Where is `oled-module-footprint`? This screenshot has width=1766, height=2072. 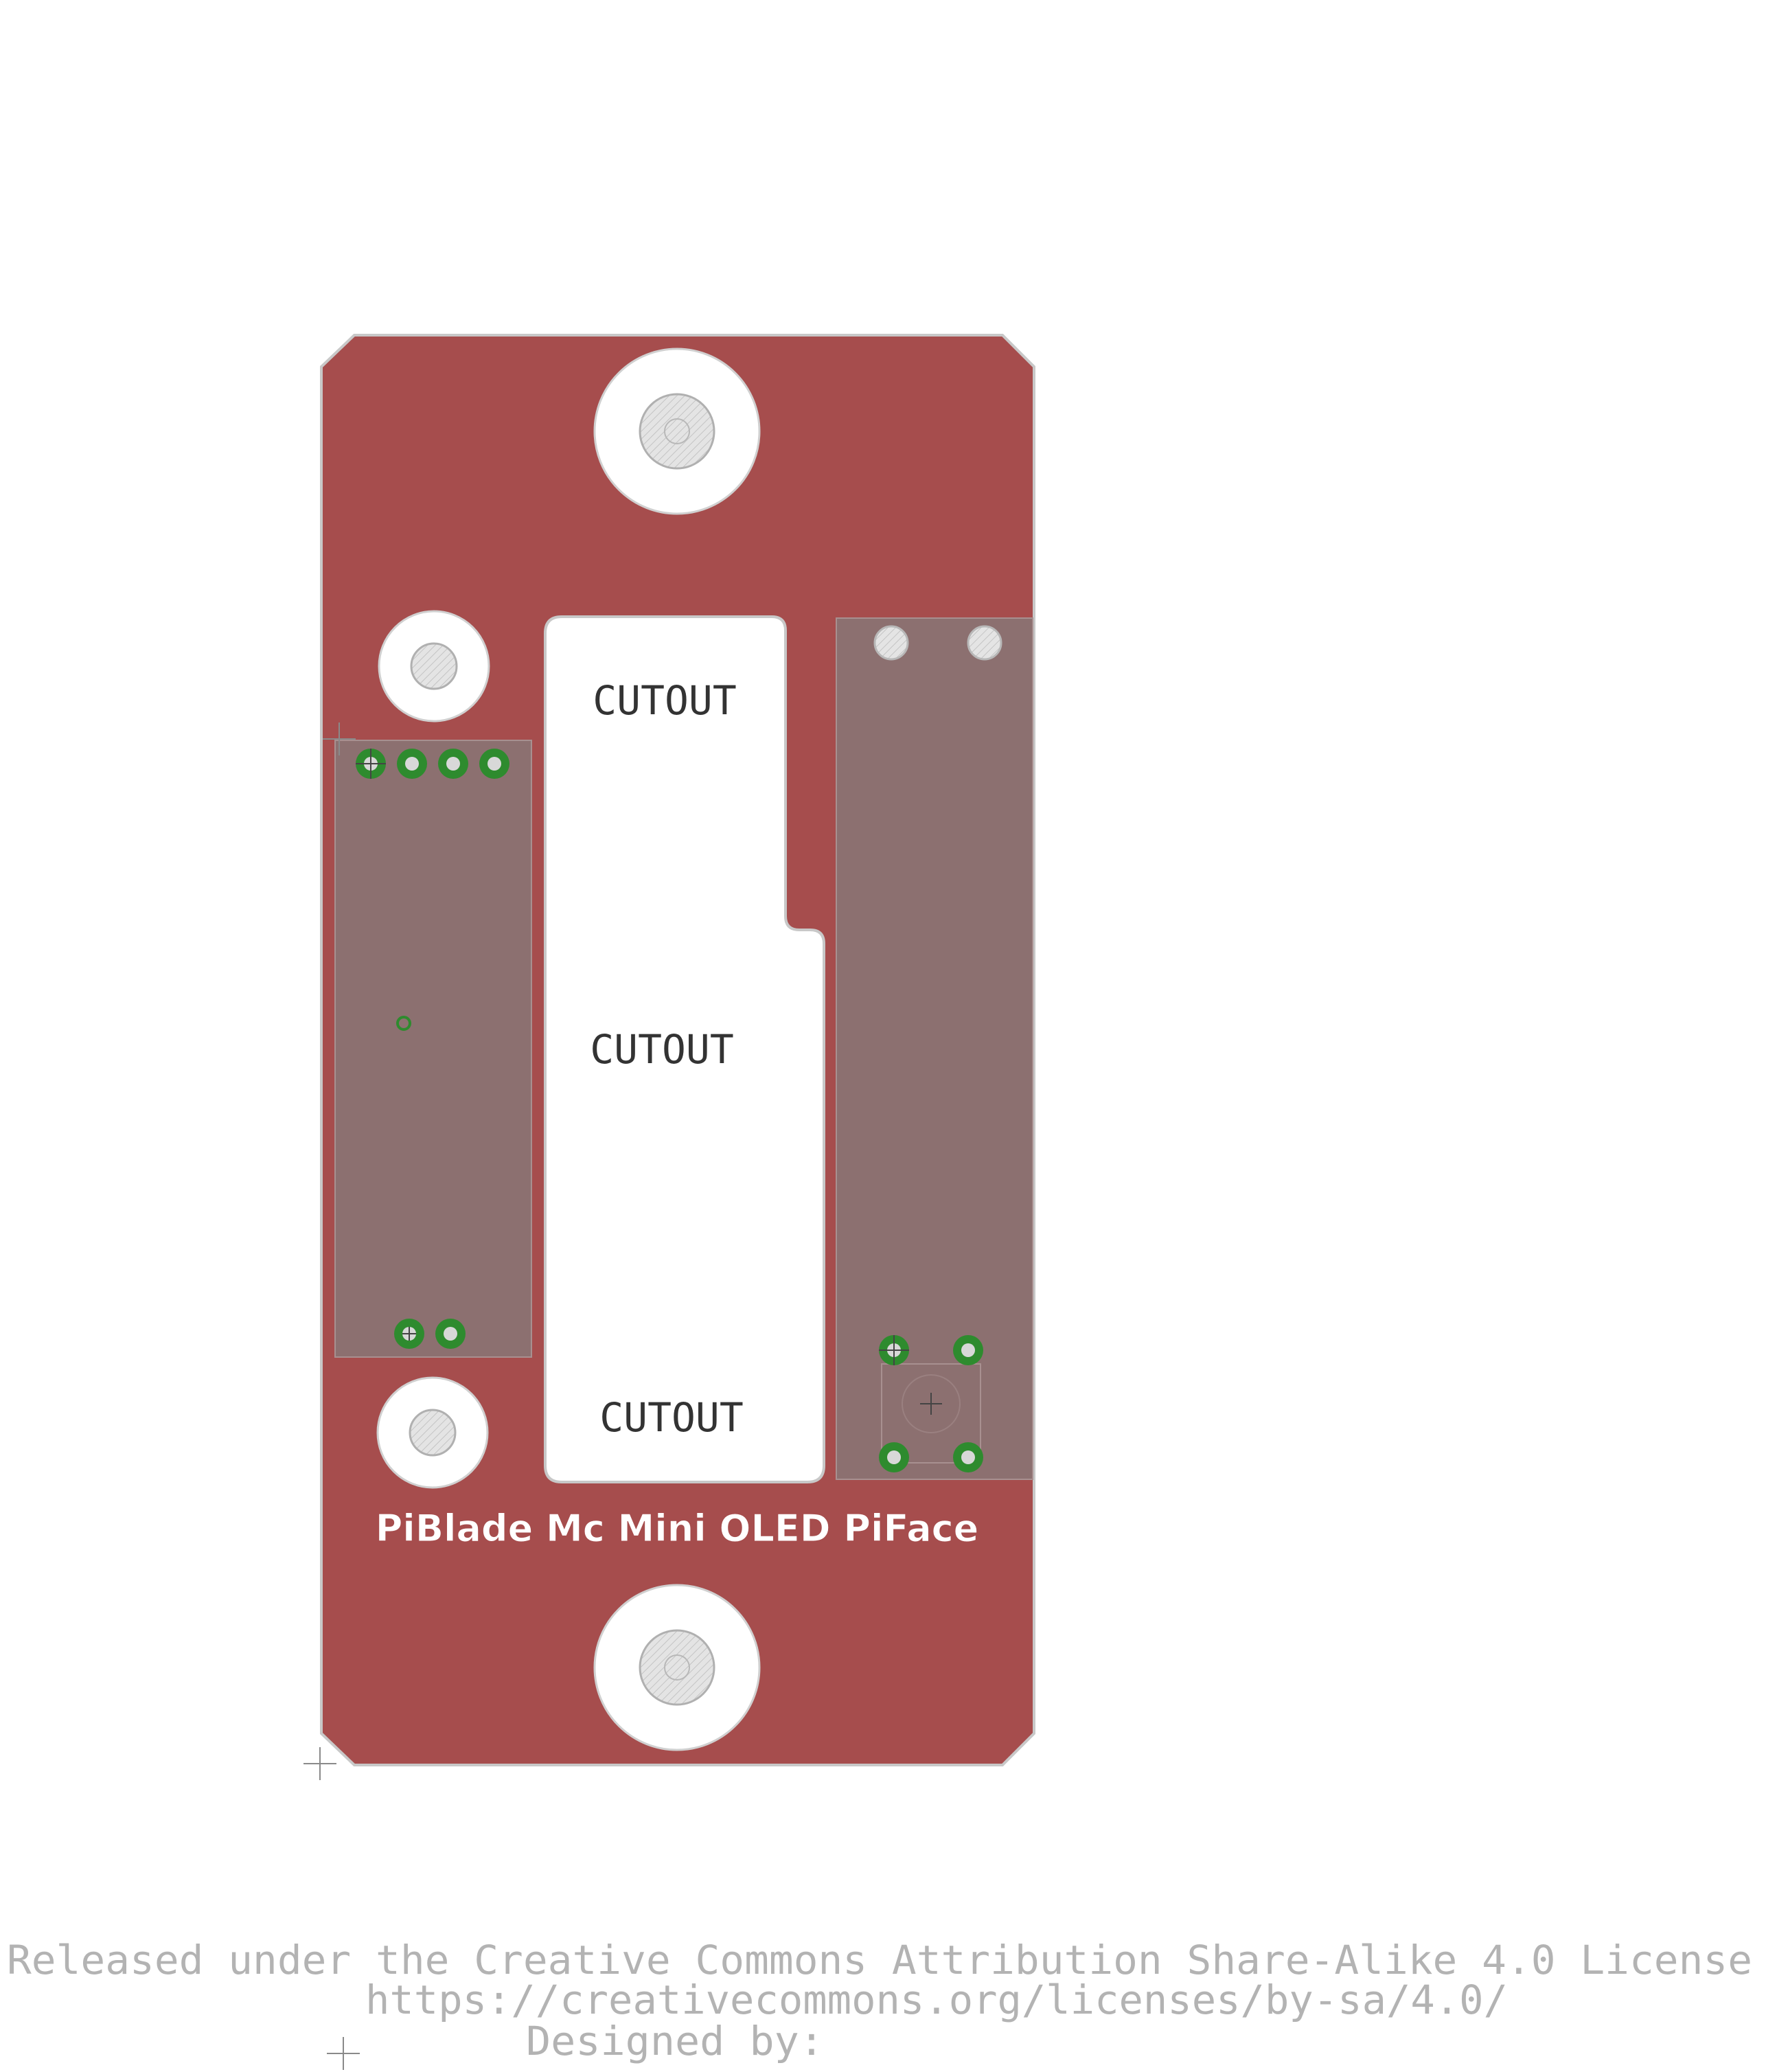
oled-module-footprint is located at coordinates (433, 1049).